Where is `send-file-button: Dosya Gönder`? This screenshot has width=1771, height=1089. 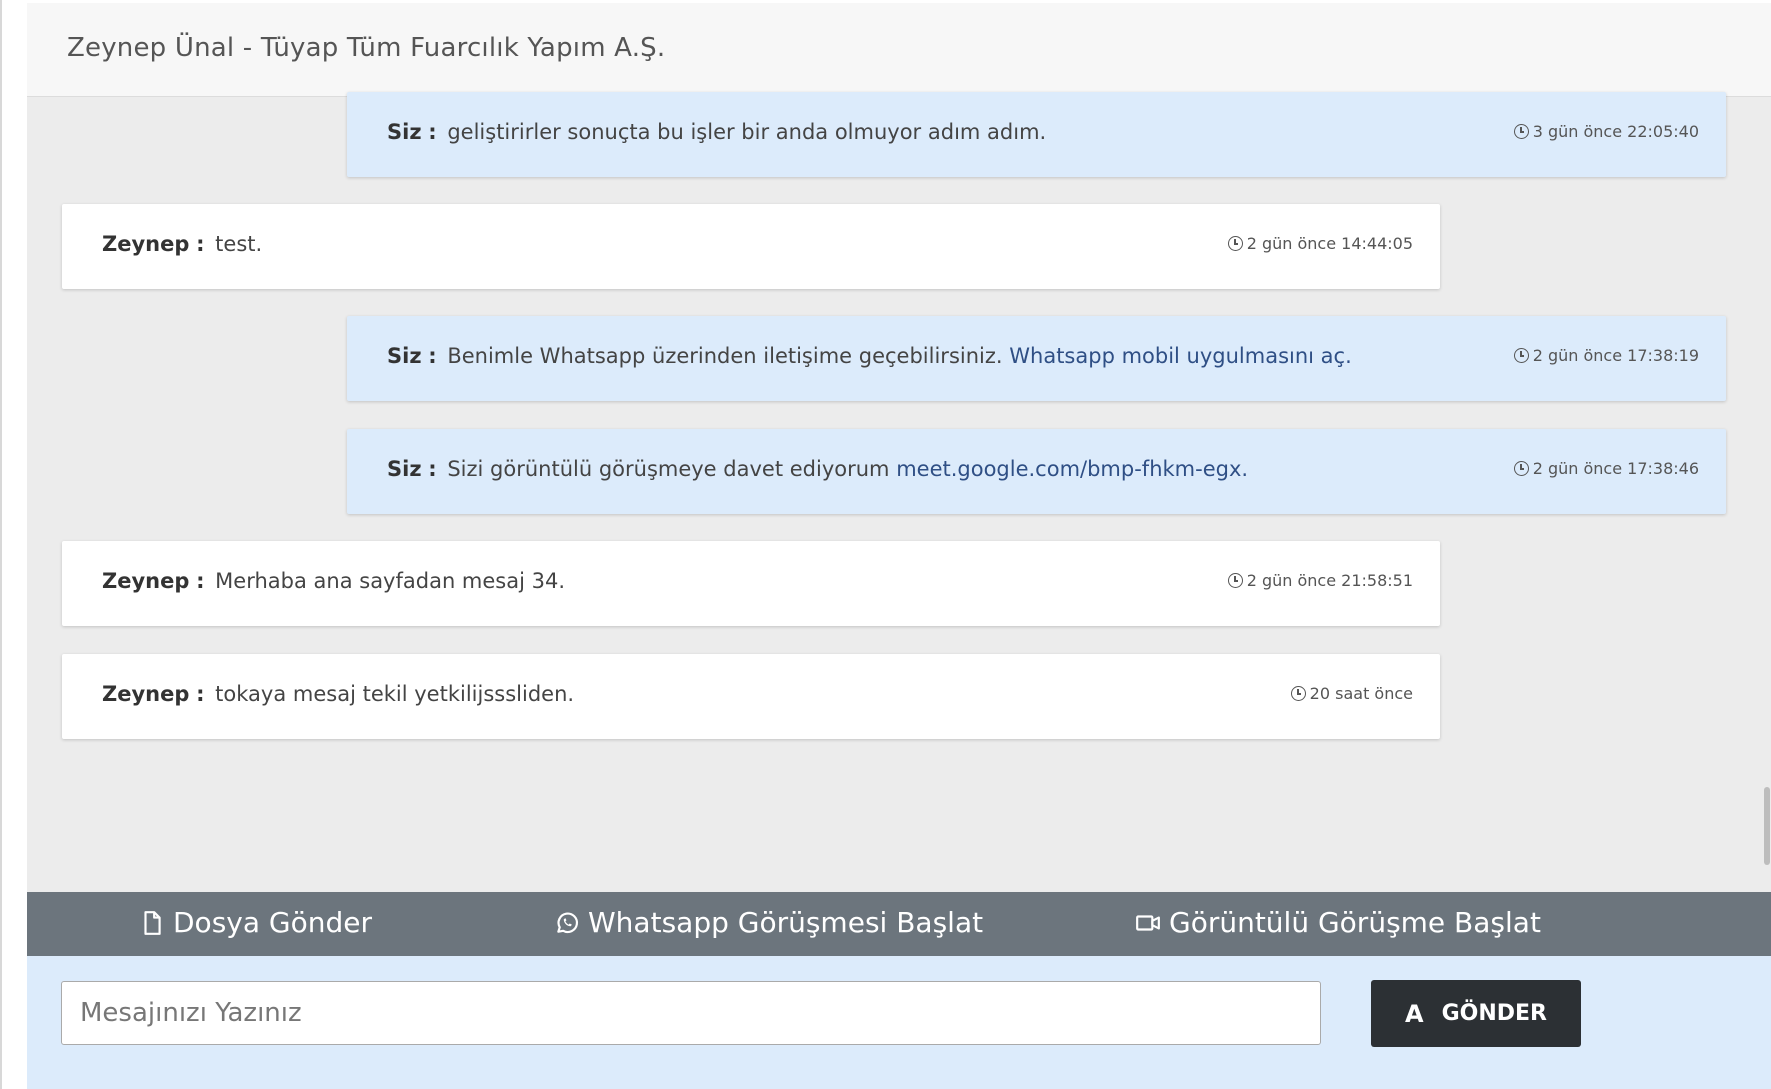 send-file-button: Dosya Gönder is located at coordinates (255, 922).